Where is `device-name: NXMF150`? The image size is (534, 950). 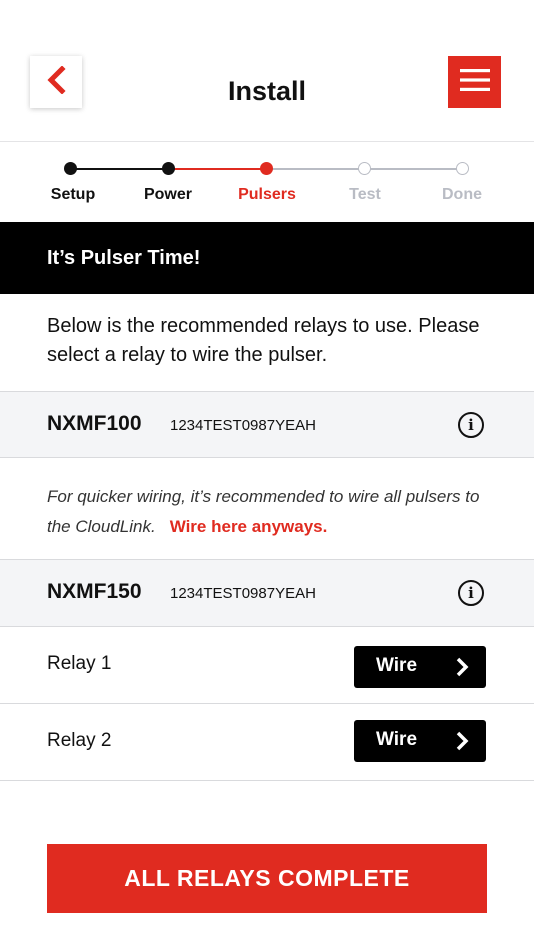 device-name: NXMF150 is located at coordinates (94, 591).